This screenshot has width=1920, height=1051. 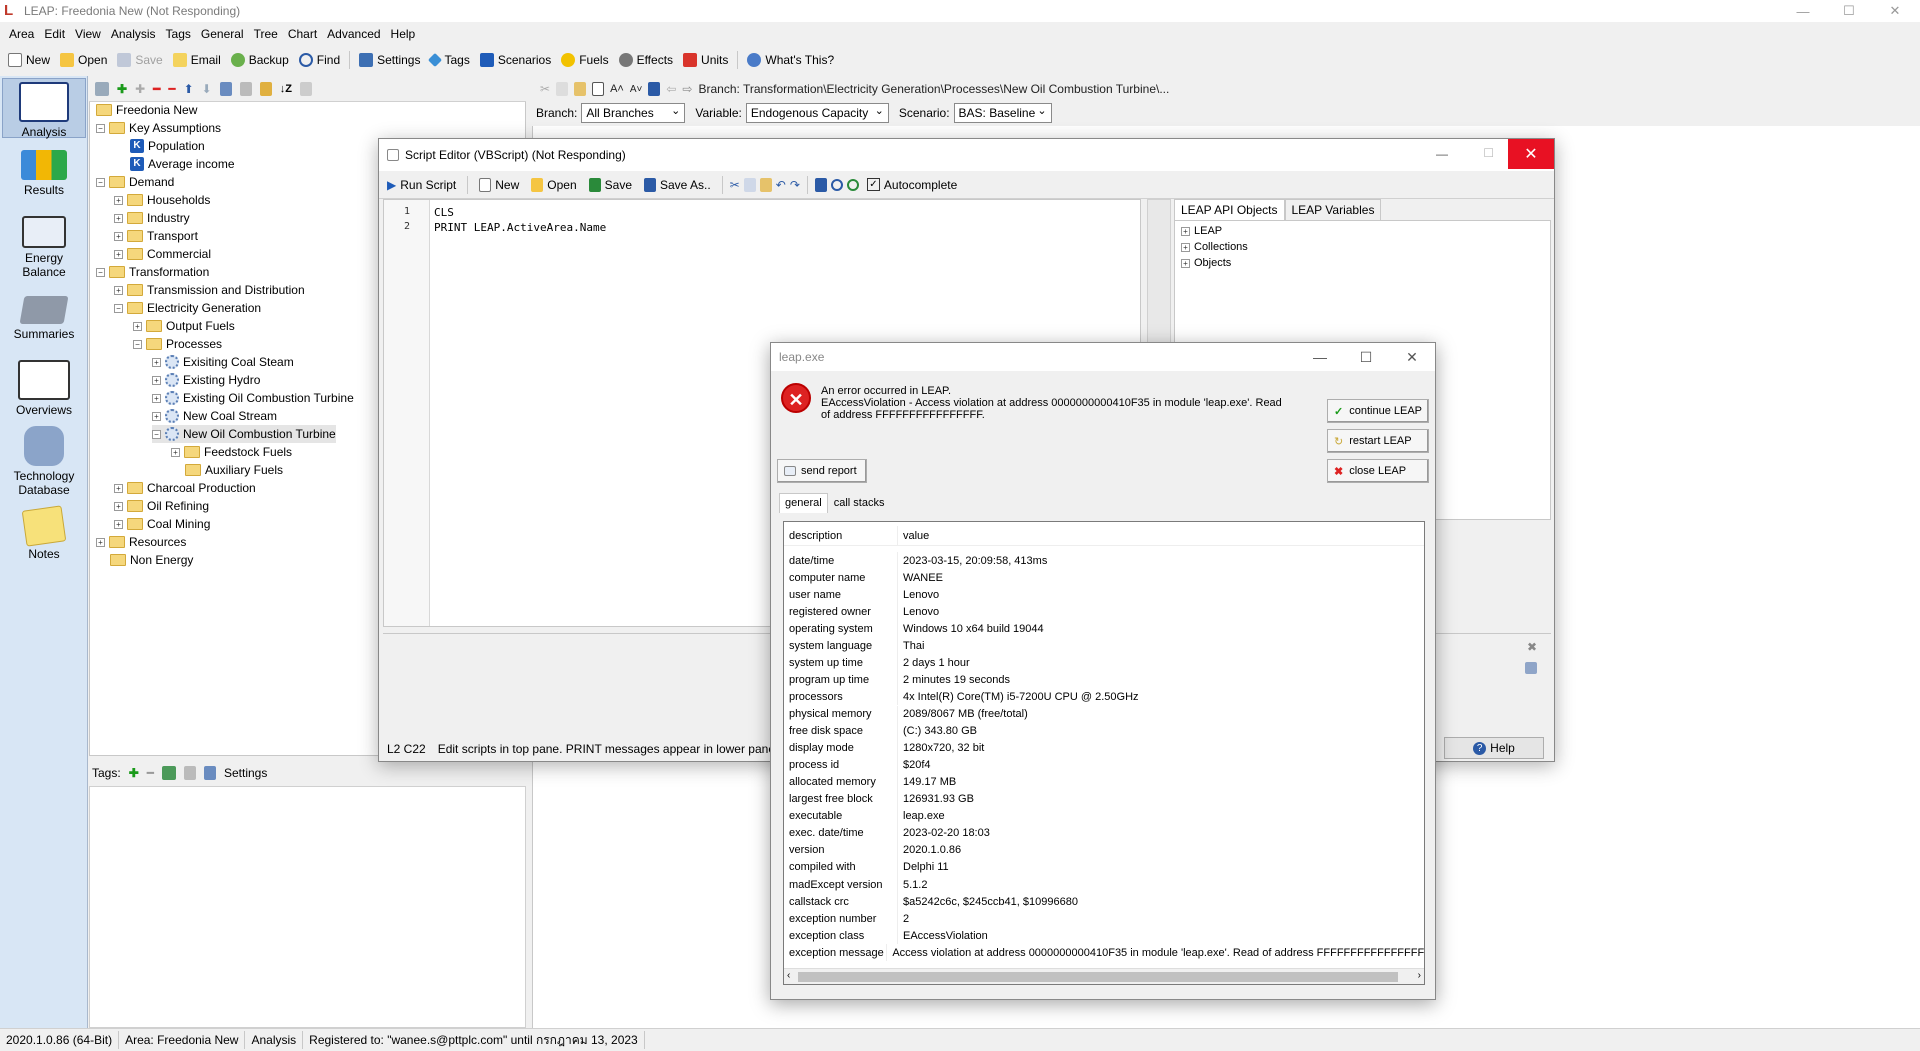 I want to click on delete-branch-icon: ━, so click(x=156, y=89).